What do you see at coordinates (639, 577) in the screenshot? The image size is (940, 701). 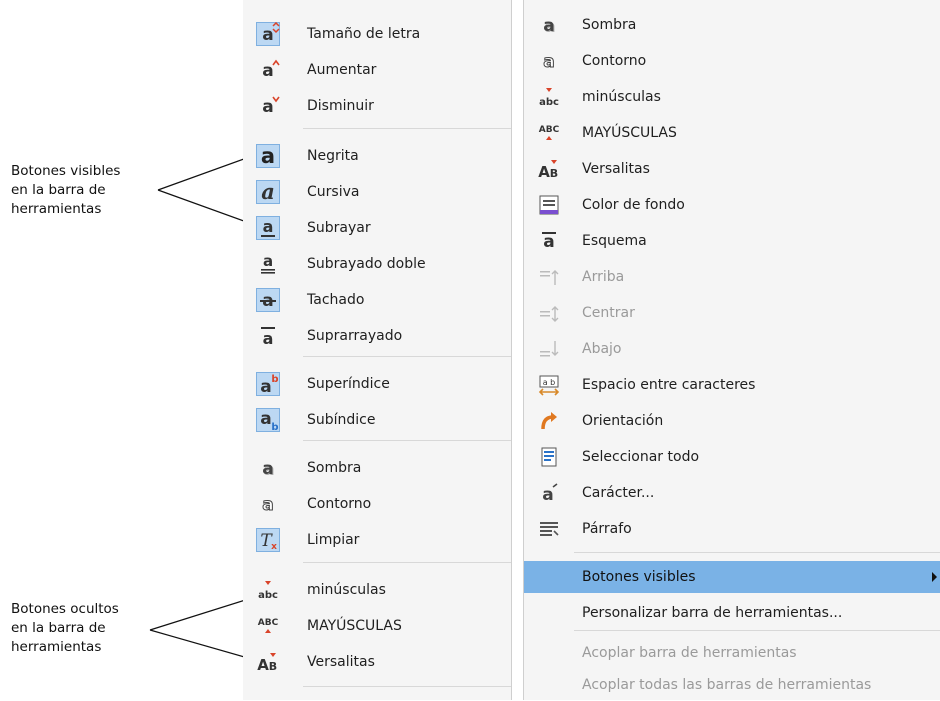 I see `menu-item-label: Botones visibles` at bounding box center [639, 577].